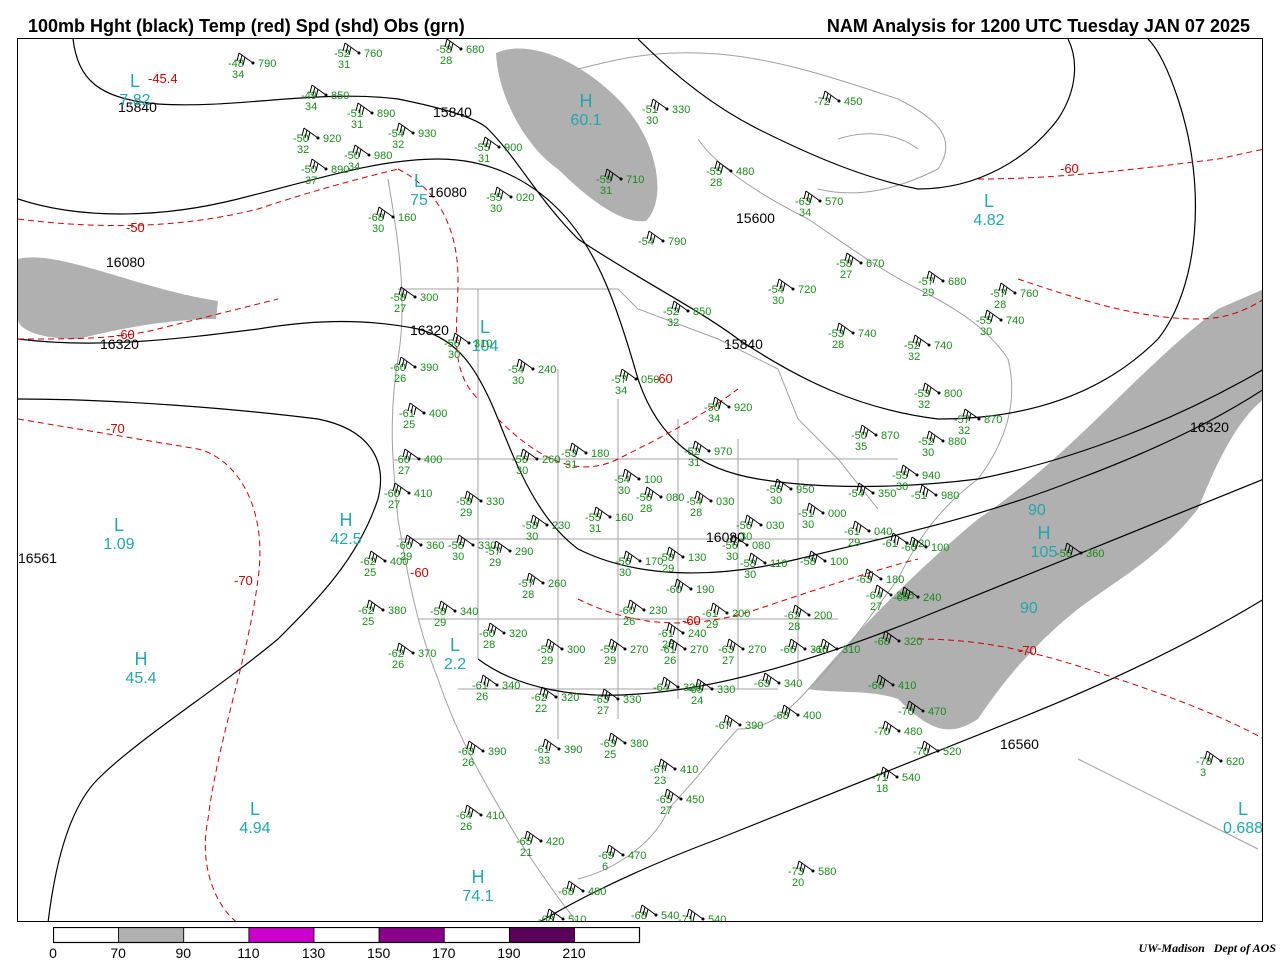  I want to click on obs-dewpoint: 22, so click(541, 709).